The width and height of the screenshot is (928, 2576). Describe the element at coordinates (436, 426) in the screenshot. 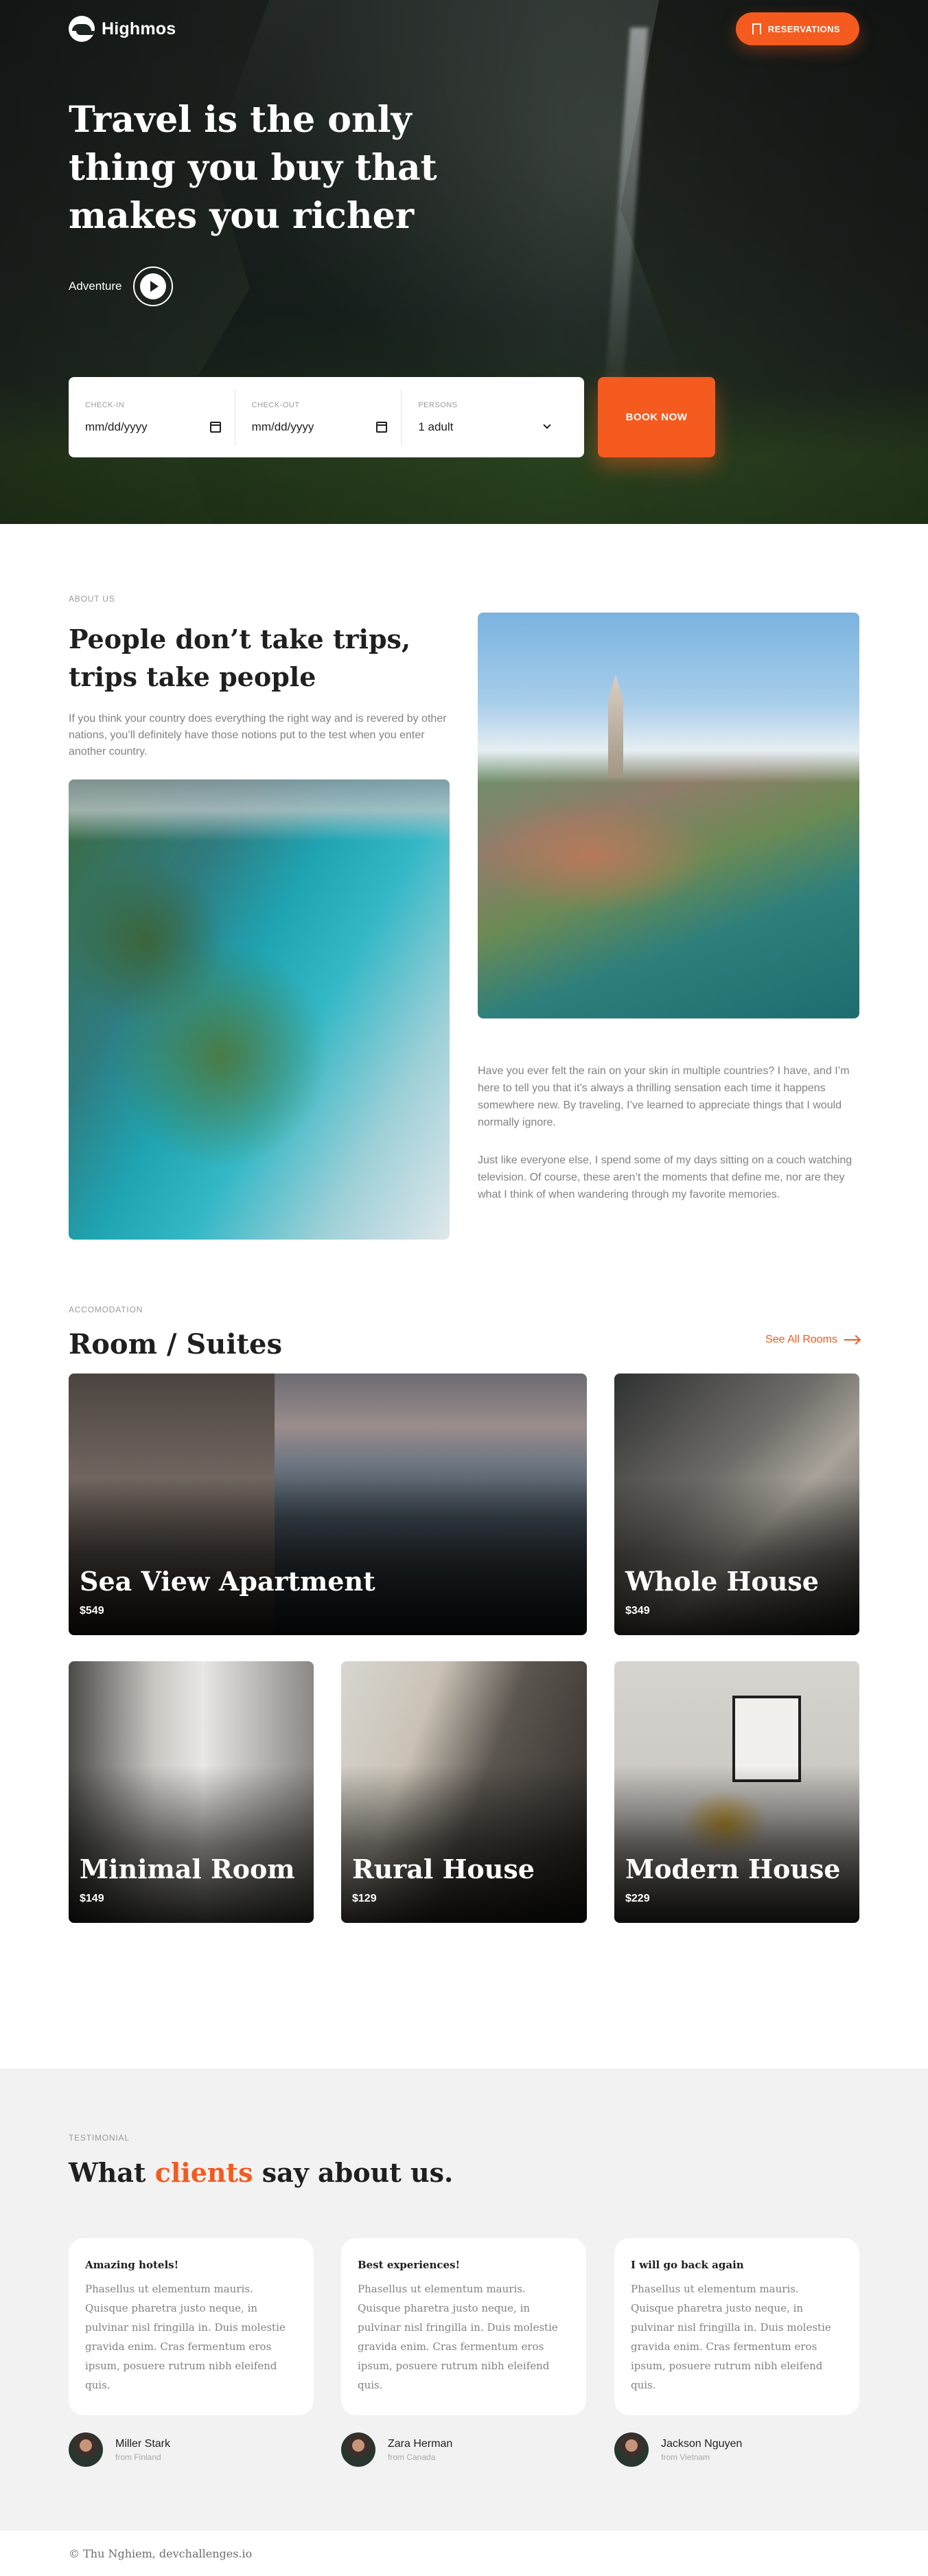

I see `persons-value: 1 adult` at that location.